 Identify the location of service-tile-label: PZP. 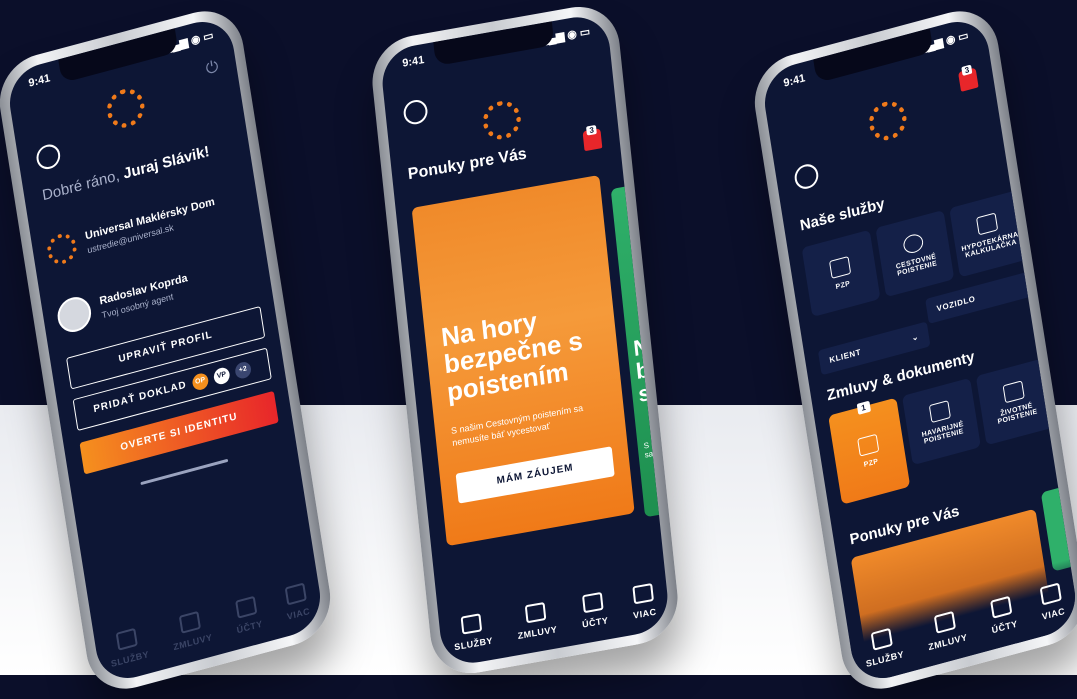
(843, 285).